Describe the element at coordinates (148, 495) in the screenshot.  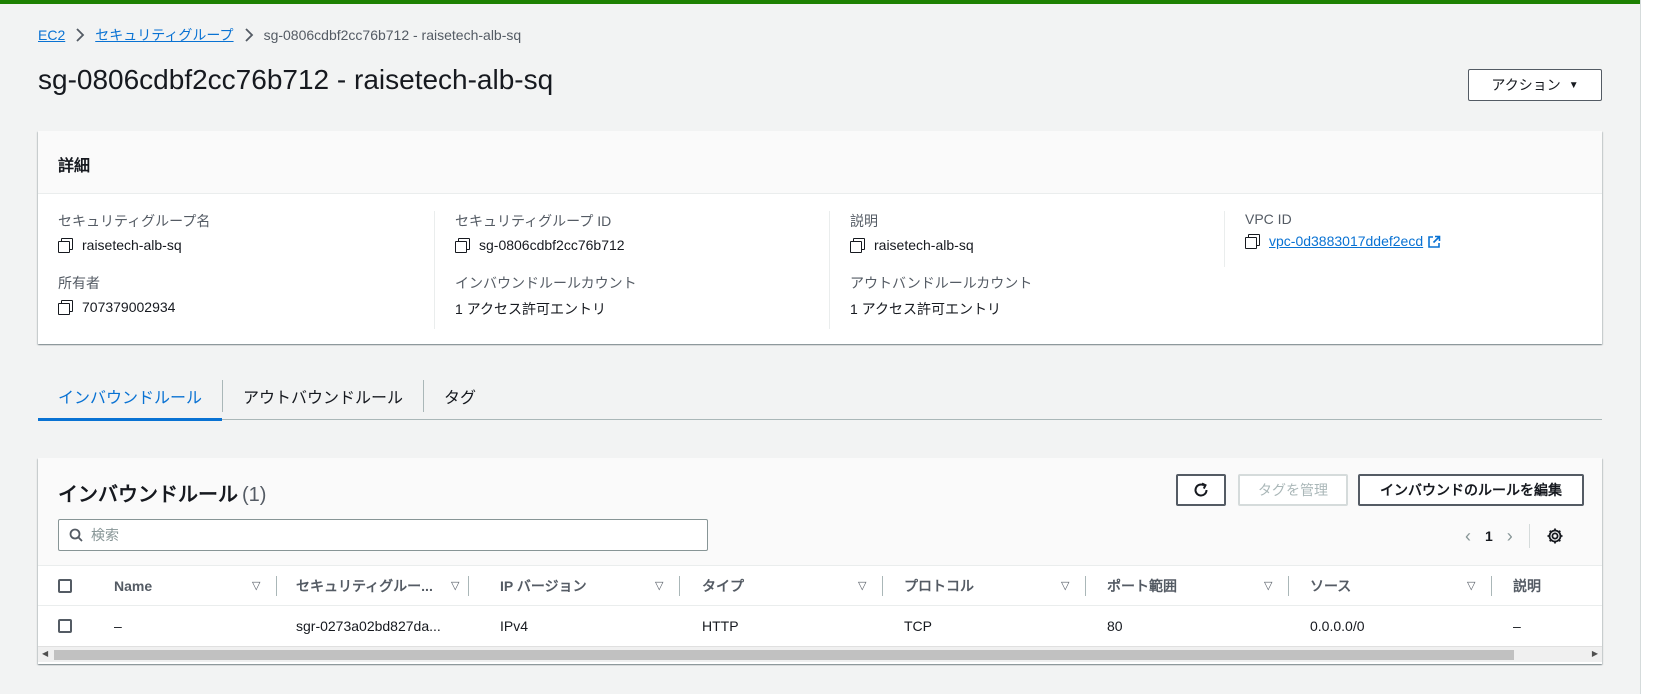
I see `rules-title-text: インバウンドルール` at that location.